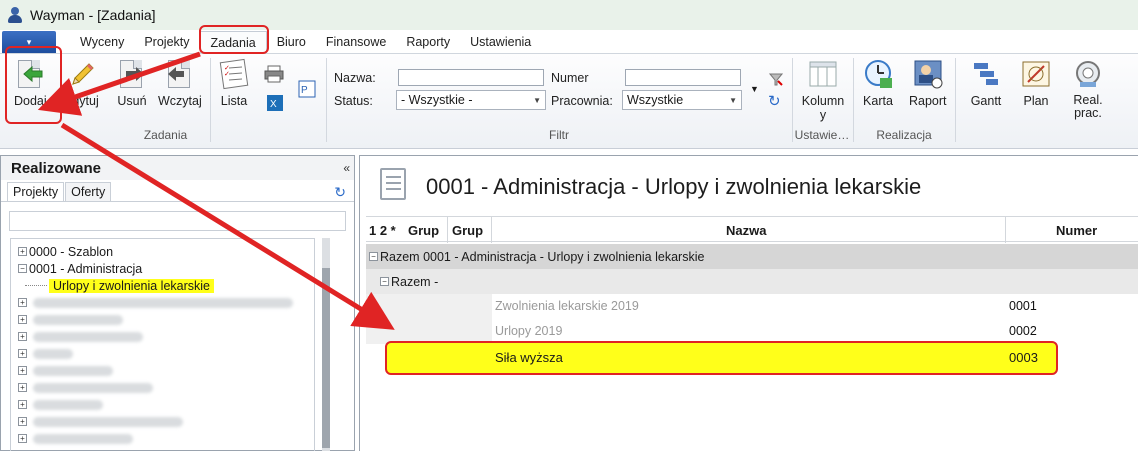  What do you see at coordinates (227, 226) in the screenshot?
I see `arrow-to-row` at bounding box center [227, 226].